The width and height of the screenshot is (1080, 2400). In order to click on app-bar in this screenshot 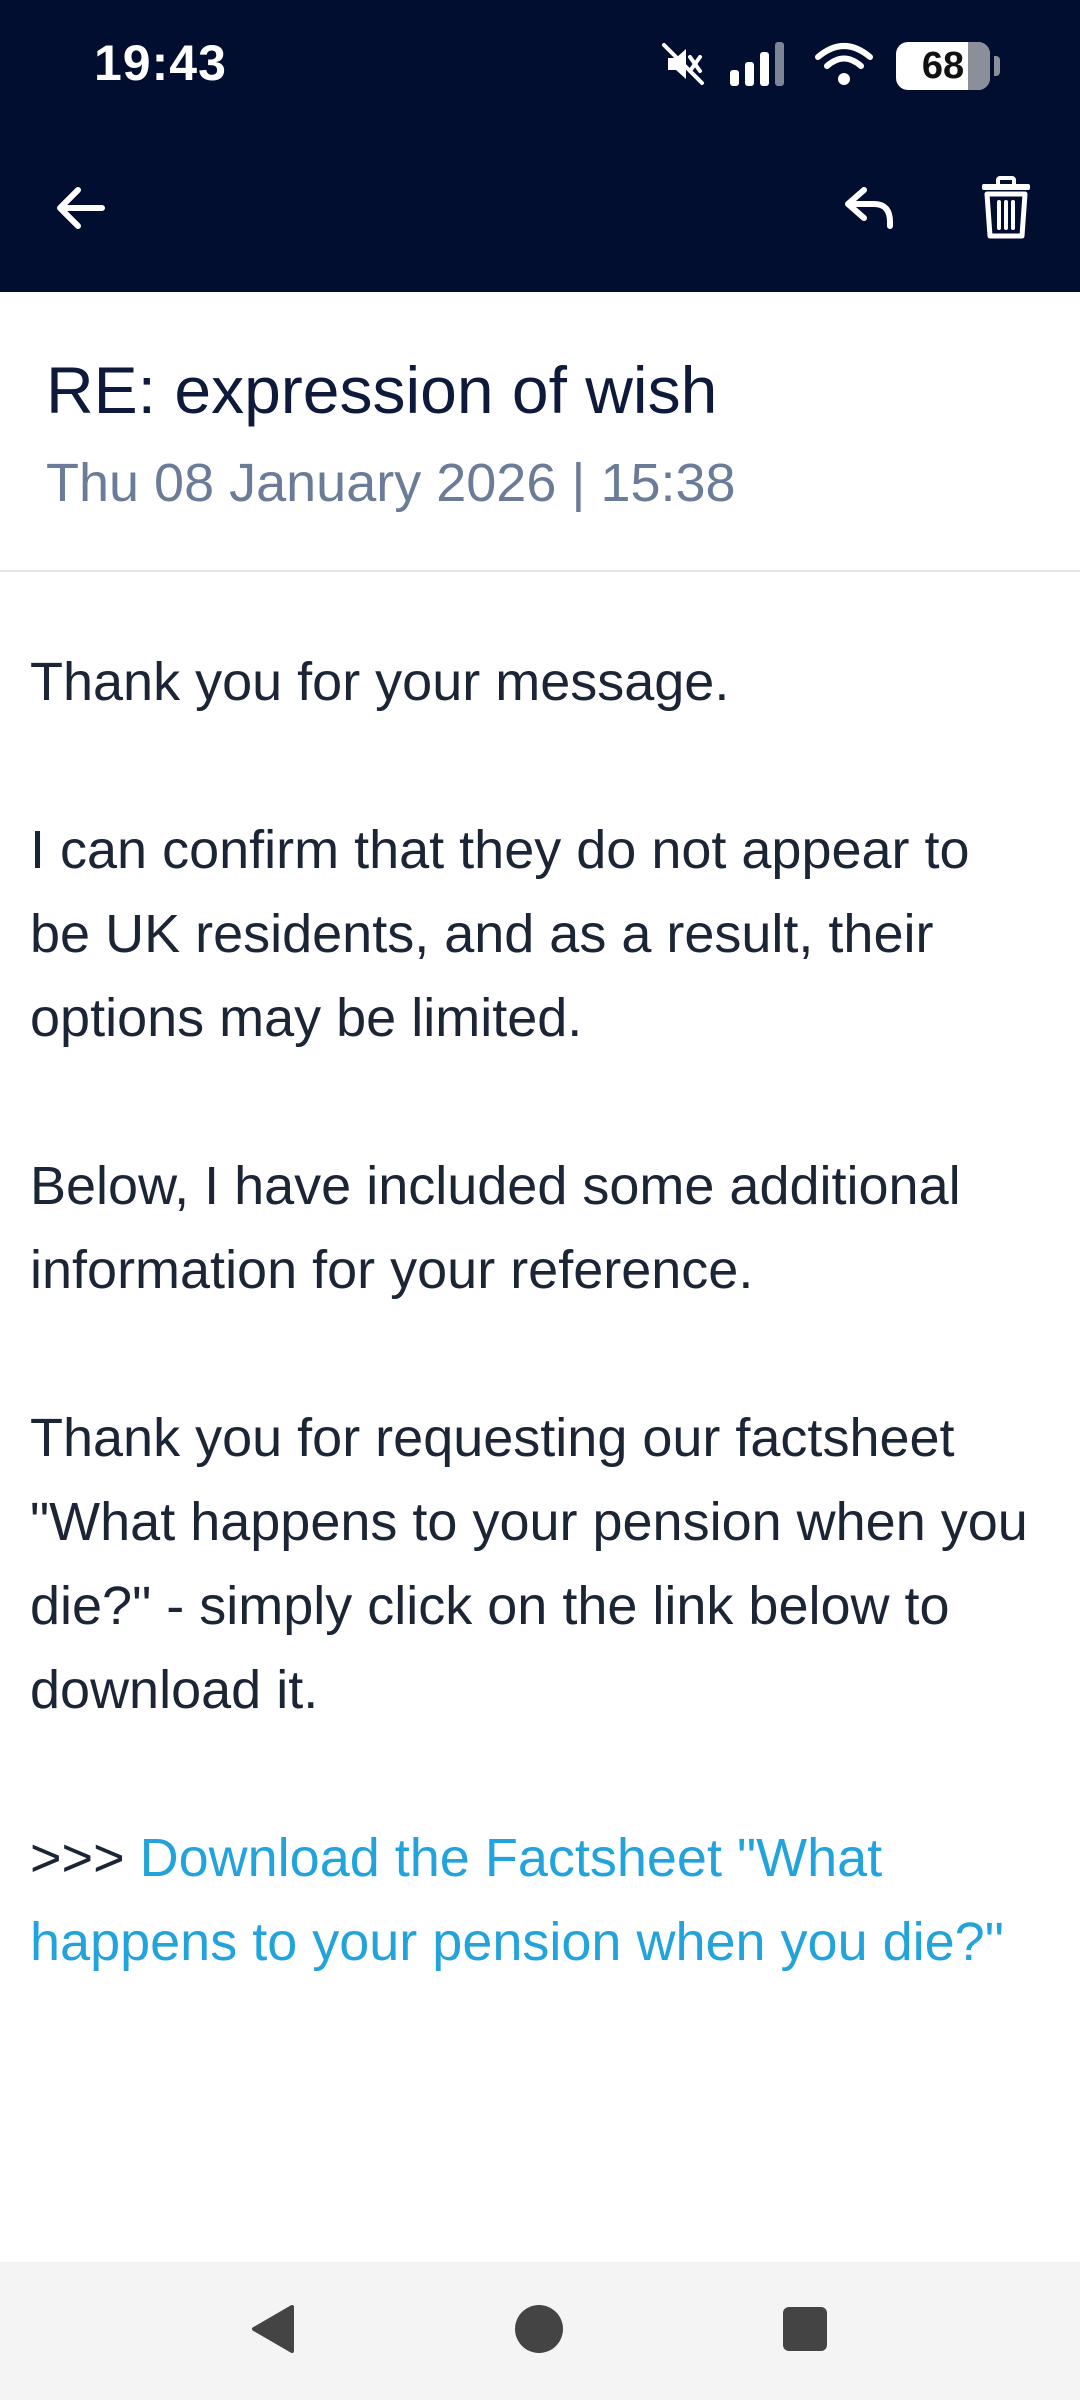, I will do `click(540, 211)`.